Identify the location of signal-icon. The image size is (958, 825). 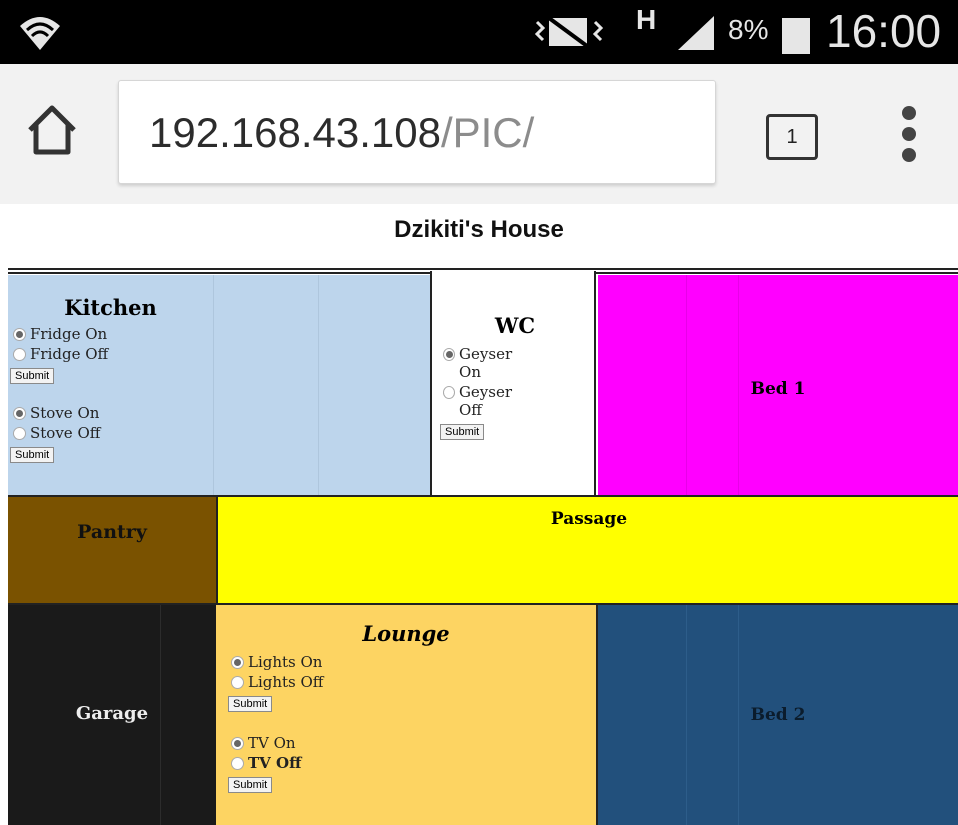
(696, 33).